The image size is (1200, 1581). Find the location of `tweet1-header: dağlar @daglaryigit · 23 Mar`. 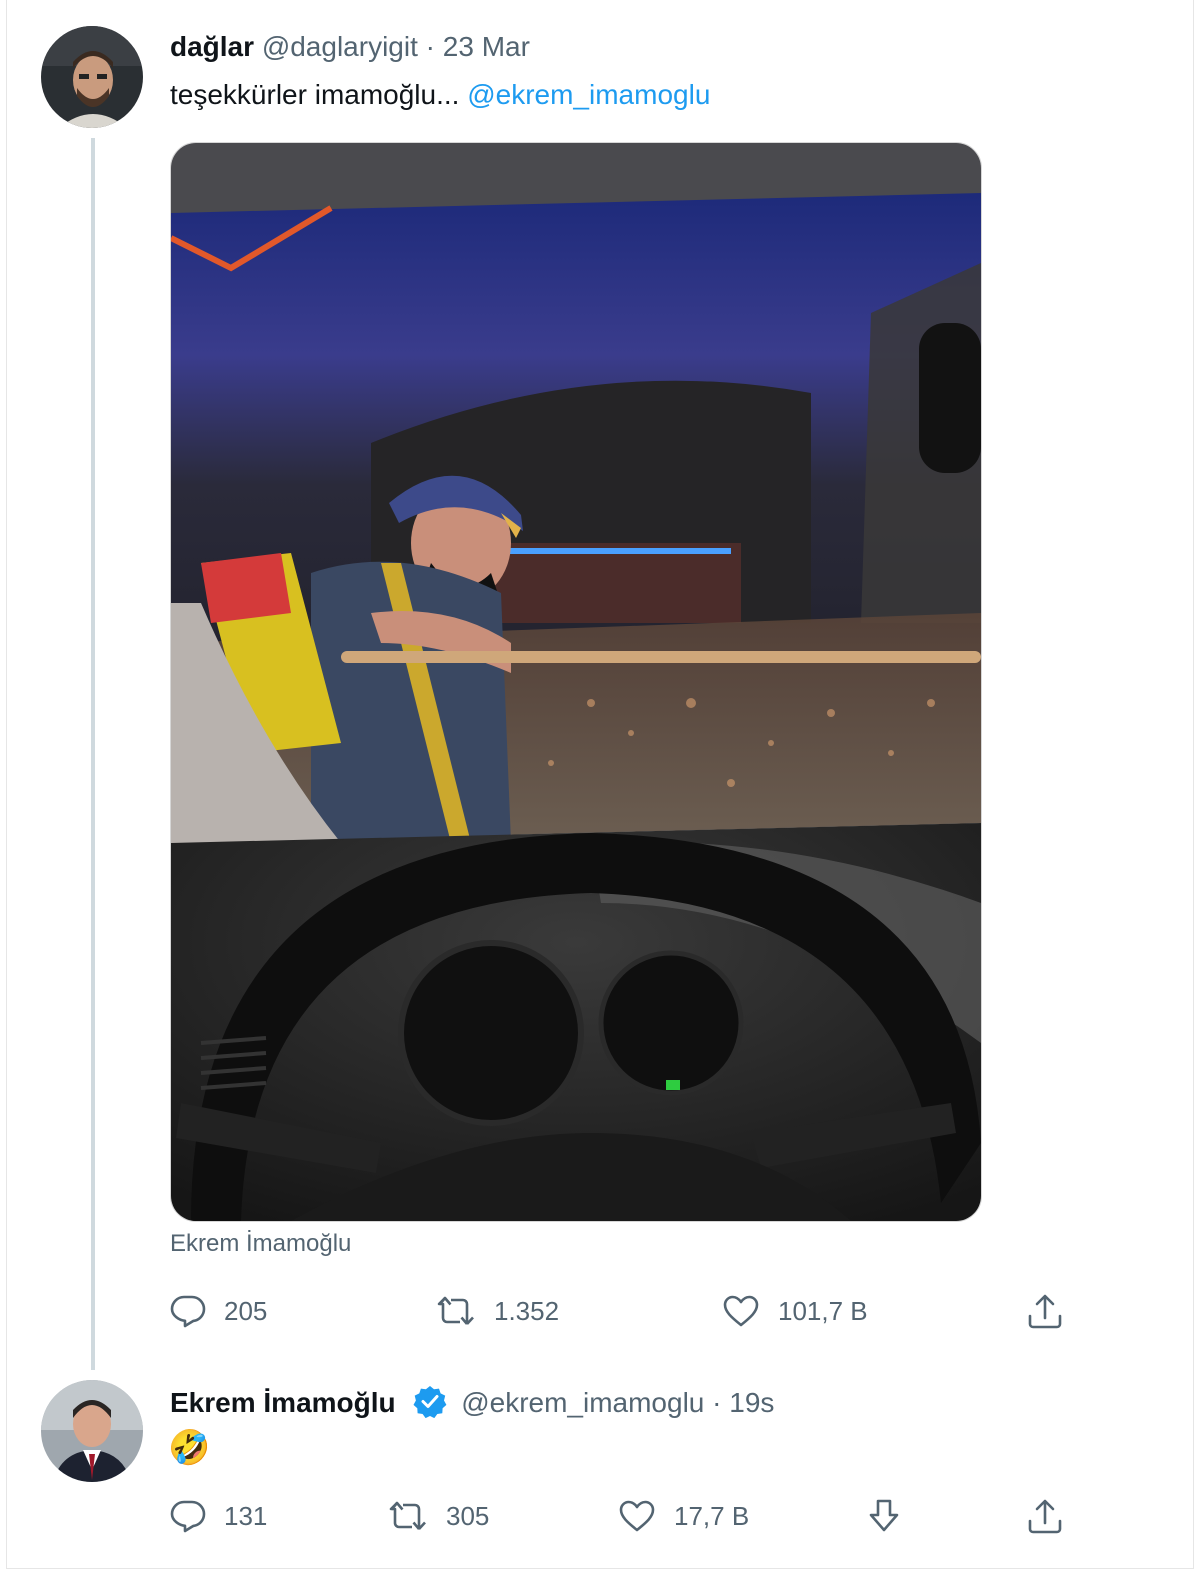

tweet1-header: dağlar @daglaryigit · 23 Mar is located at coordinates (350, 47).